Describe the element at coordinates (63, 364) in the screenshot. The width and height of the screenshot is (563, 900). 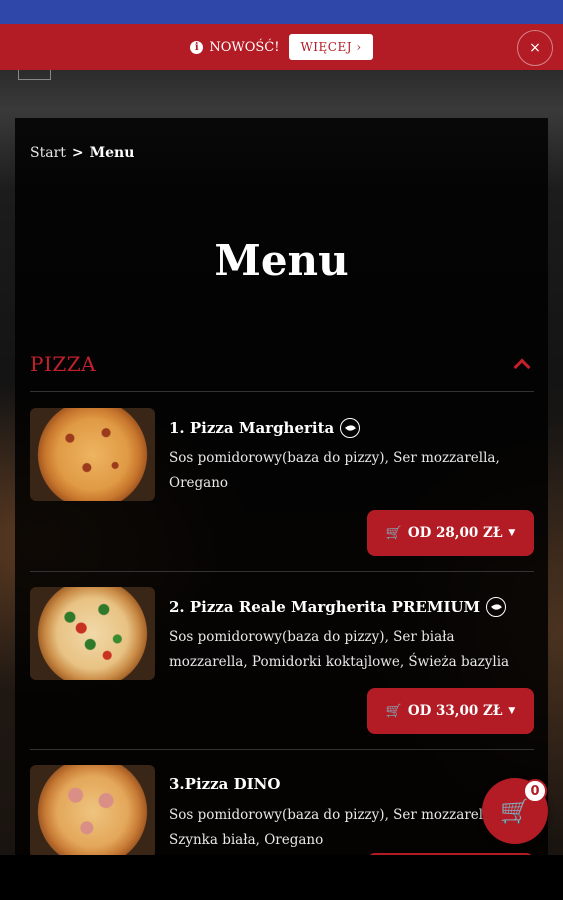
I see `category-title: PIZZA` at that location.